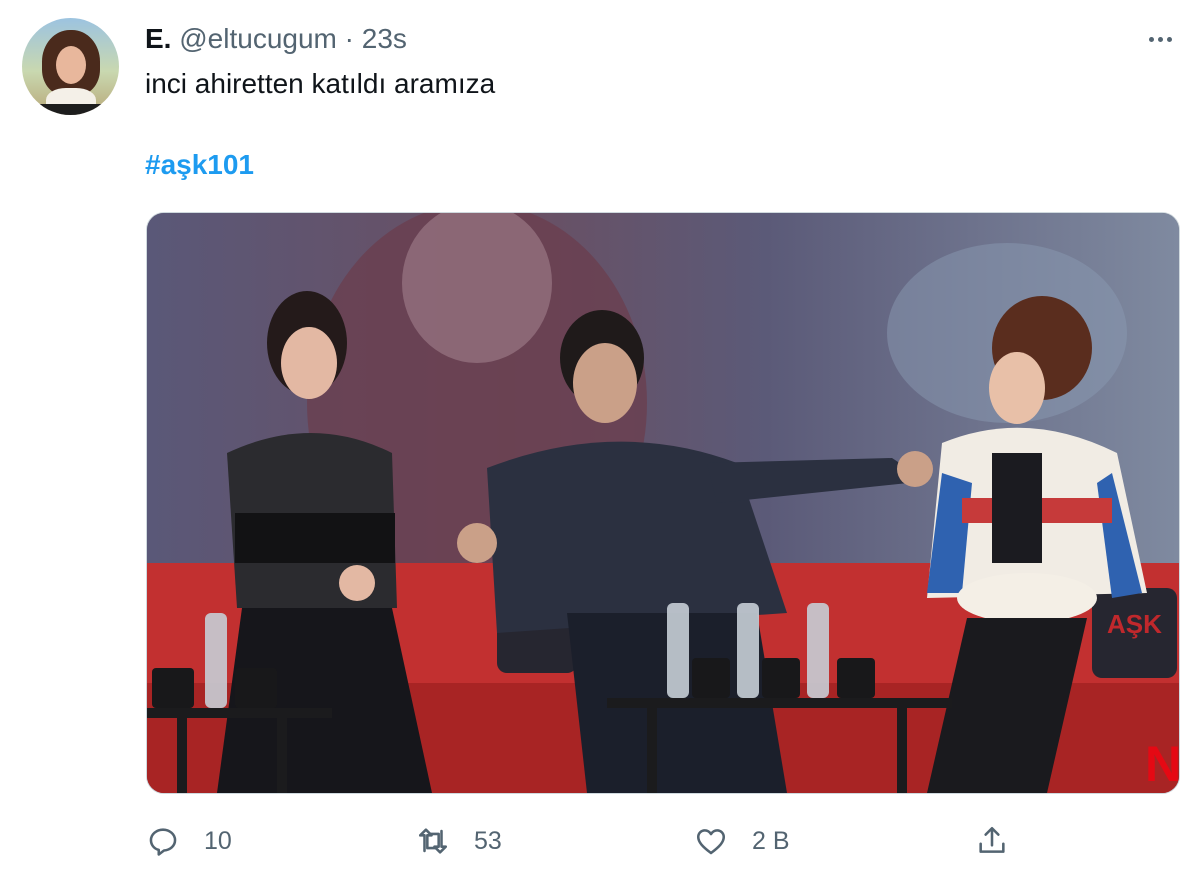 Image resolution: width=1200 pixels, height=885 pixels. What do you see at coordinates (189, 841) in the screenshot?
I see `reply-button: 10` at bounding box center [189, 841].